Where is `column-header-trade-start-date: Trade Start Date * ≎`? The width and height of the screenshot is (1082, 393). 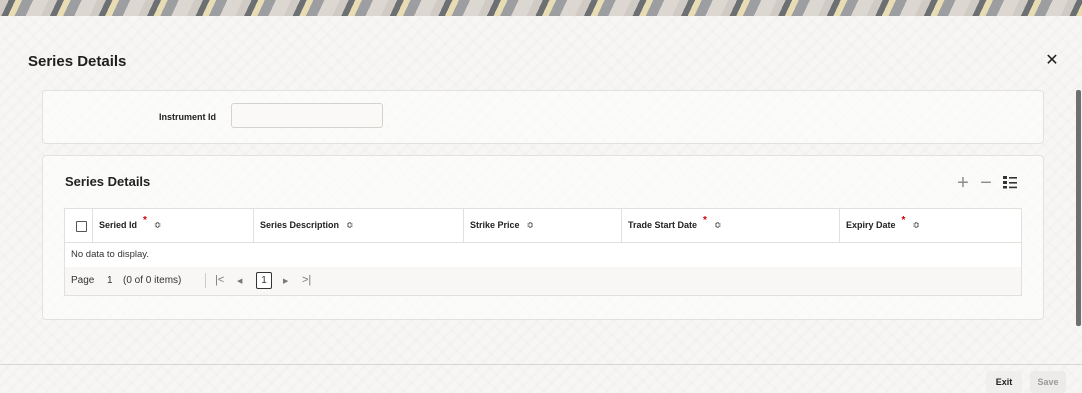 column-header-trade-start-date: Trade Start Date * ≎ is located at coordinates (731, 225).